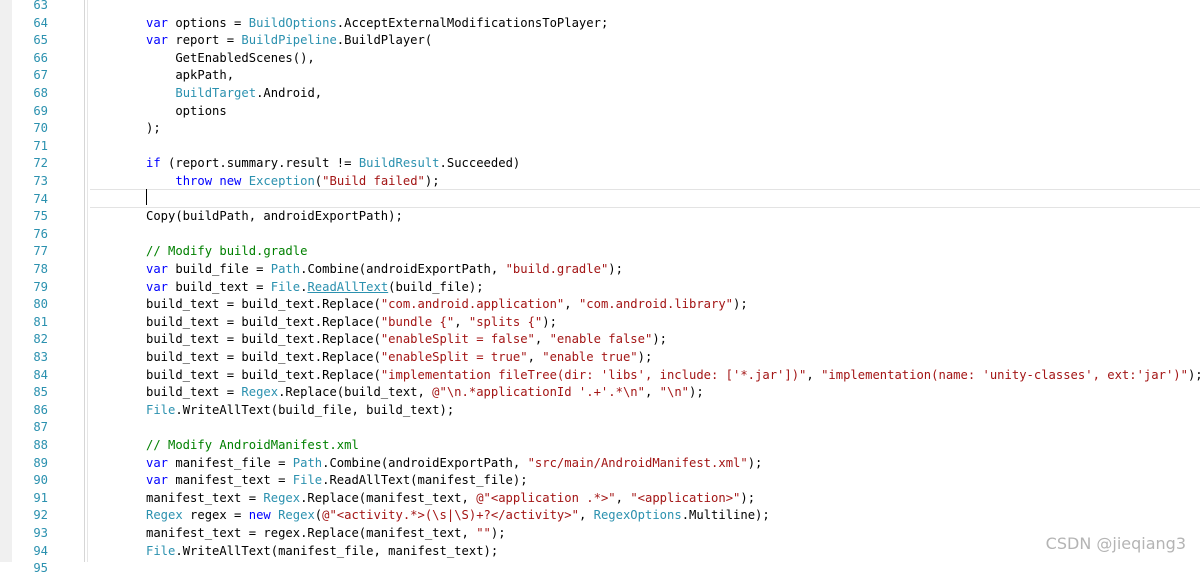  I want to click on string-token: @"<activity.*>(\s|\S)+?</activity>", so click(450, 515).